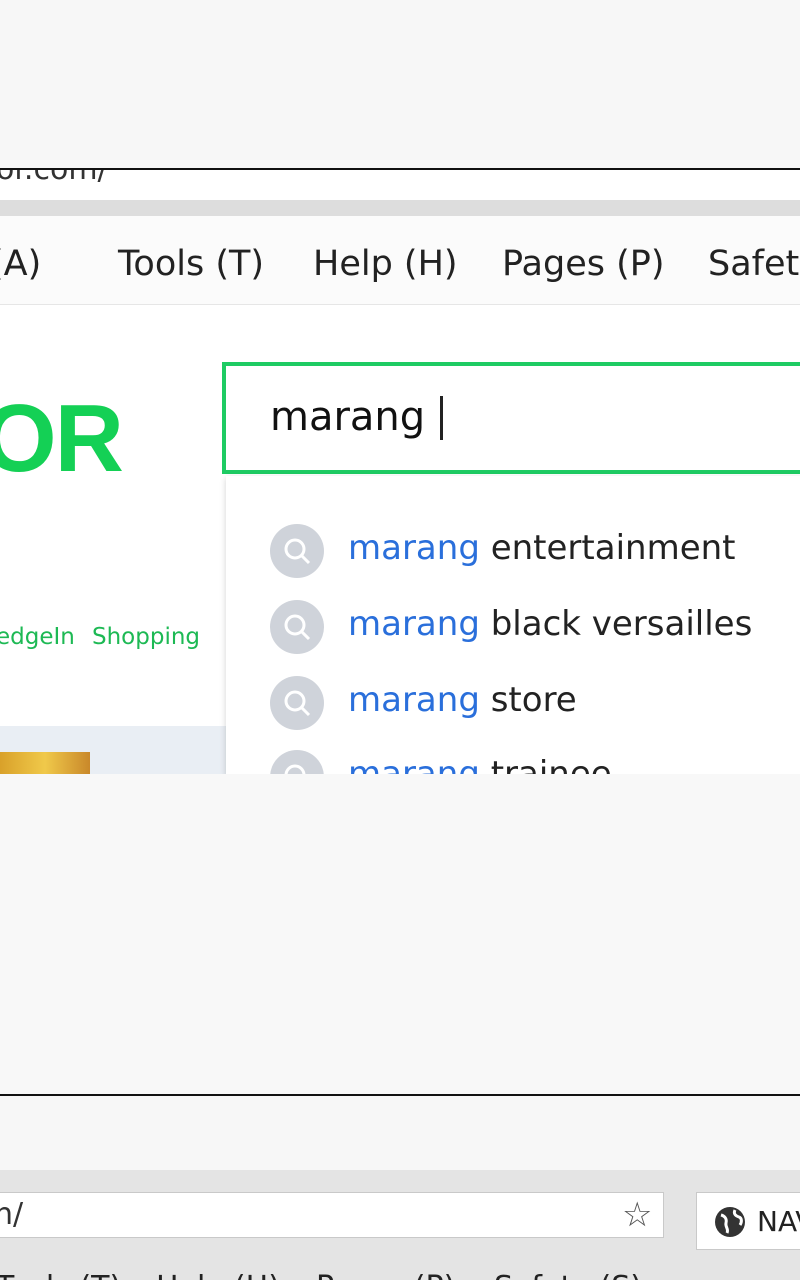 The image size is (800, 1280). I want to click on suggestion-text: marang trainee, so click(480, 765).